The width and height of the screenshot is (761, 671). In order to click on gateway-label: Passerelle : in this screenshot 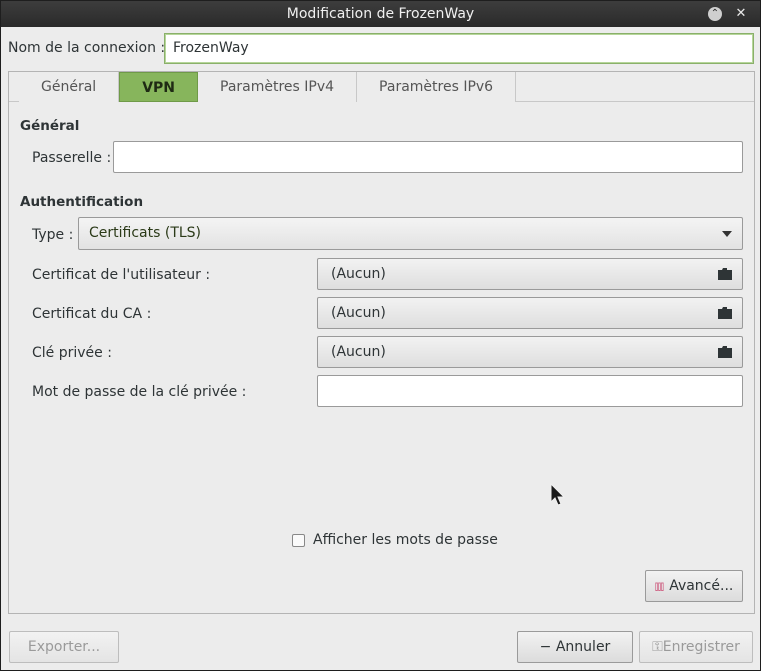, I will do `click(72, 158)`.